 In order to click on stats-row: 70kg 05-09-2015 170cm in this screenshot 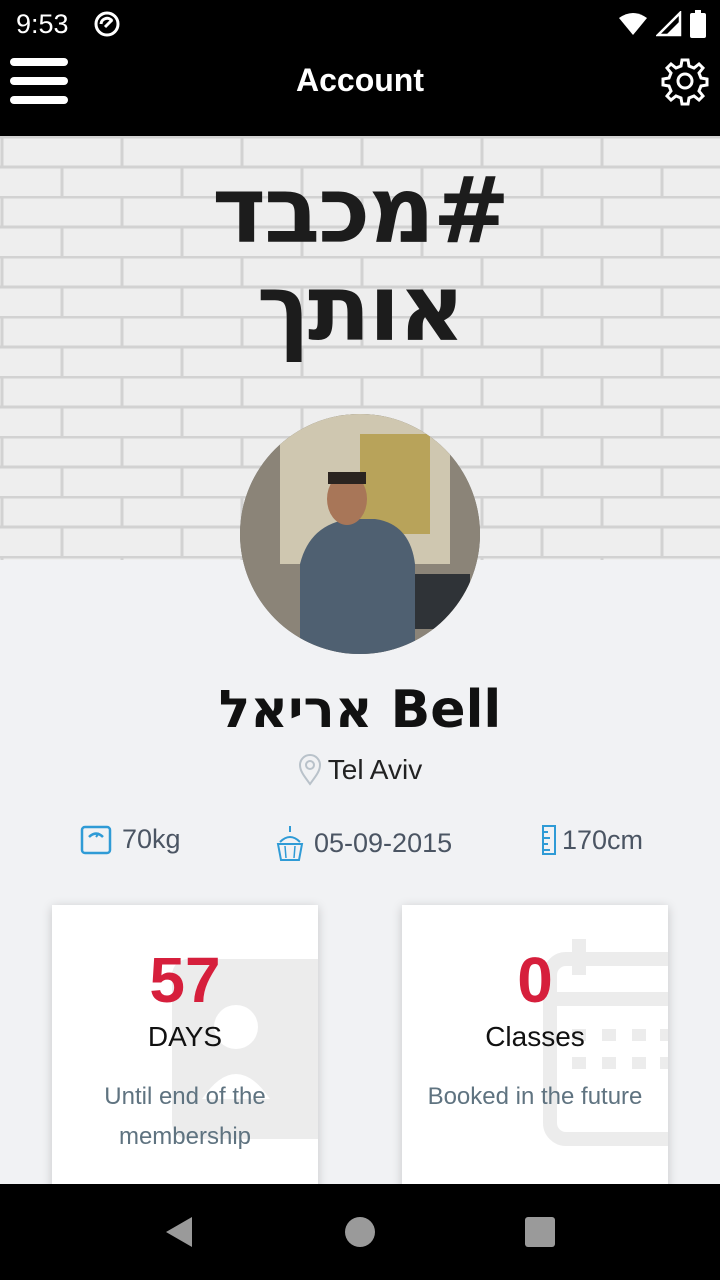, I will do `click(360, 844)`.